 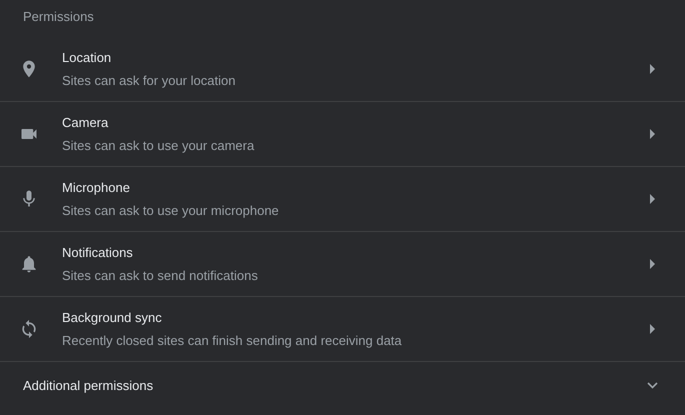 What do you see at coordinates (160, 275) in the screenshot?
I see `permission-description: Sites can ask to send notifications` at bounding box center [160, 275].